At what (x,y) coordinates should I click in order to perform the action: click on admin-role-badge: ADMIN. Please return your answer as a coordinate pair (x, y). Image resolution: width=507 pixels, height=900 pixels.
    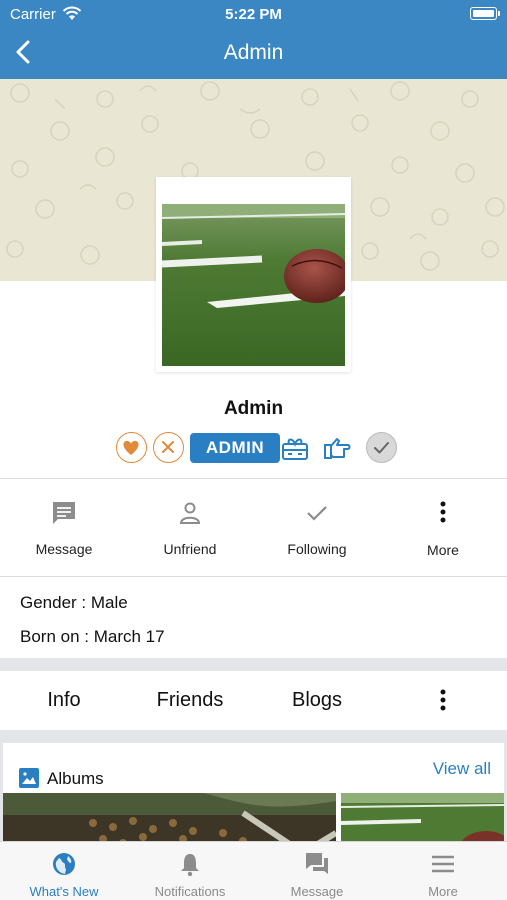
    Looking at the image, I should click on (235, 448).